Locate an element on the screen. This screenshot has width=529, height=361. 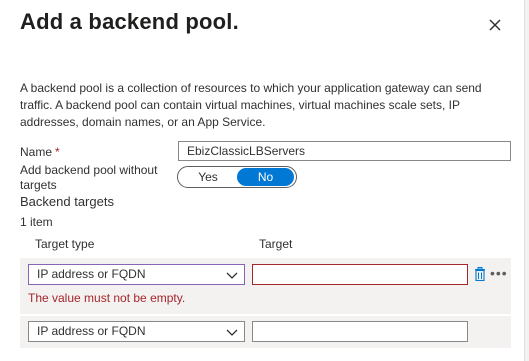
toggle-yes-option: Yes is located at coordinates (208, 177).